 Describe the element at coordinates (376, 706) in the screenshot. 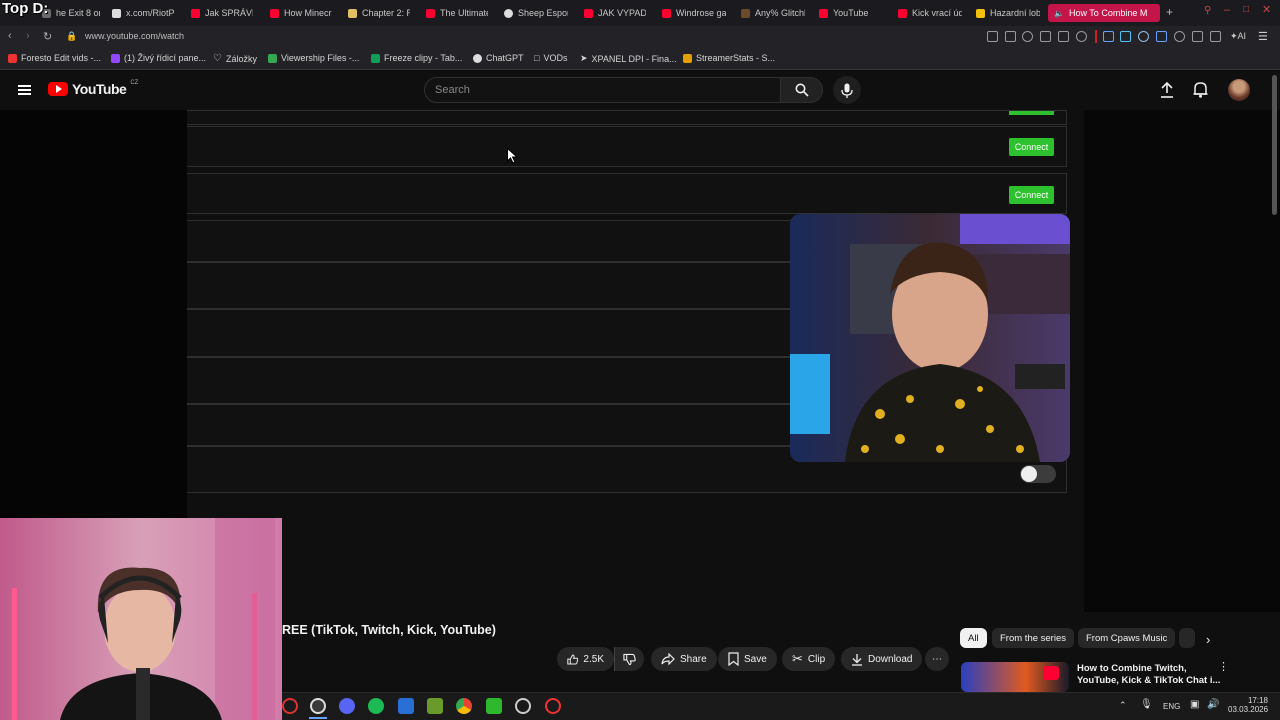

I see `spotify-icon` at that location.